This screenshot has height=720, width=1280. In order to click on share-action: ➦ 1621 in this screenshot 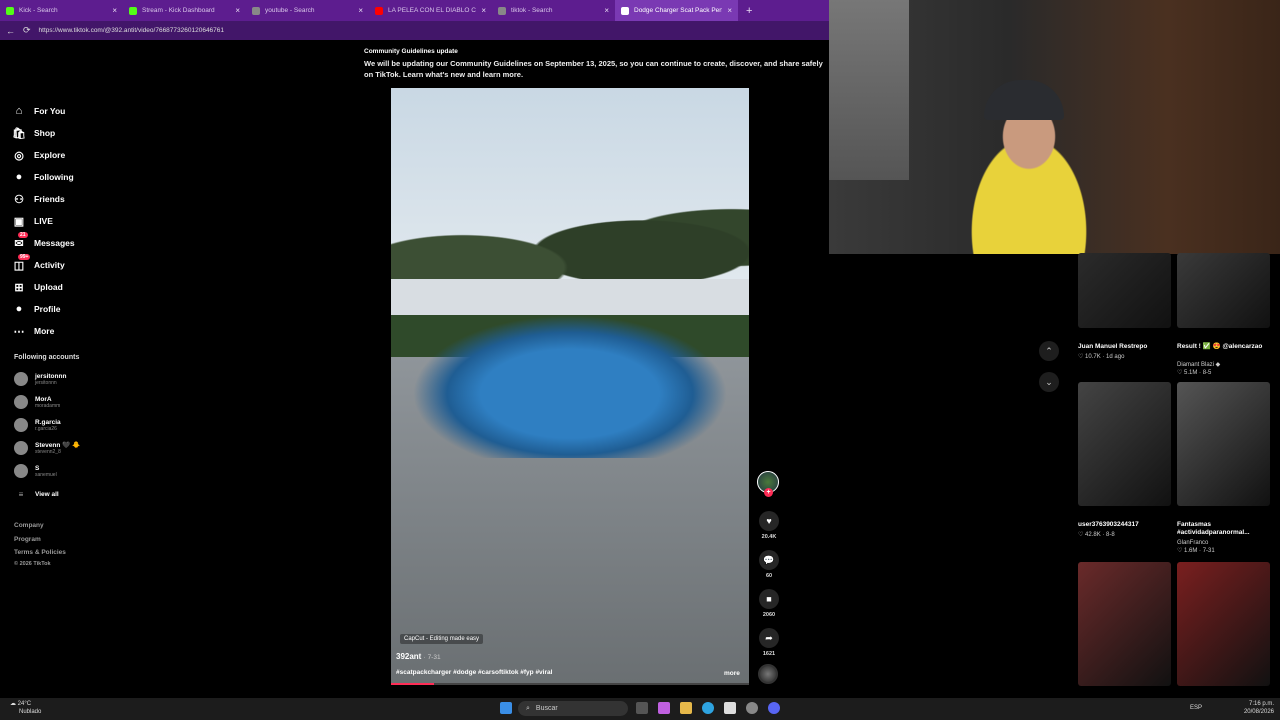, I will do `click(769, 642)`.